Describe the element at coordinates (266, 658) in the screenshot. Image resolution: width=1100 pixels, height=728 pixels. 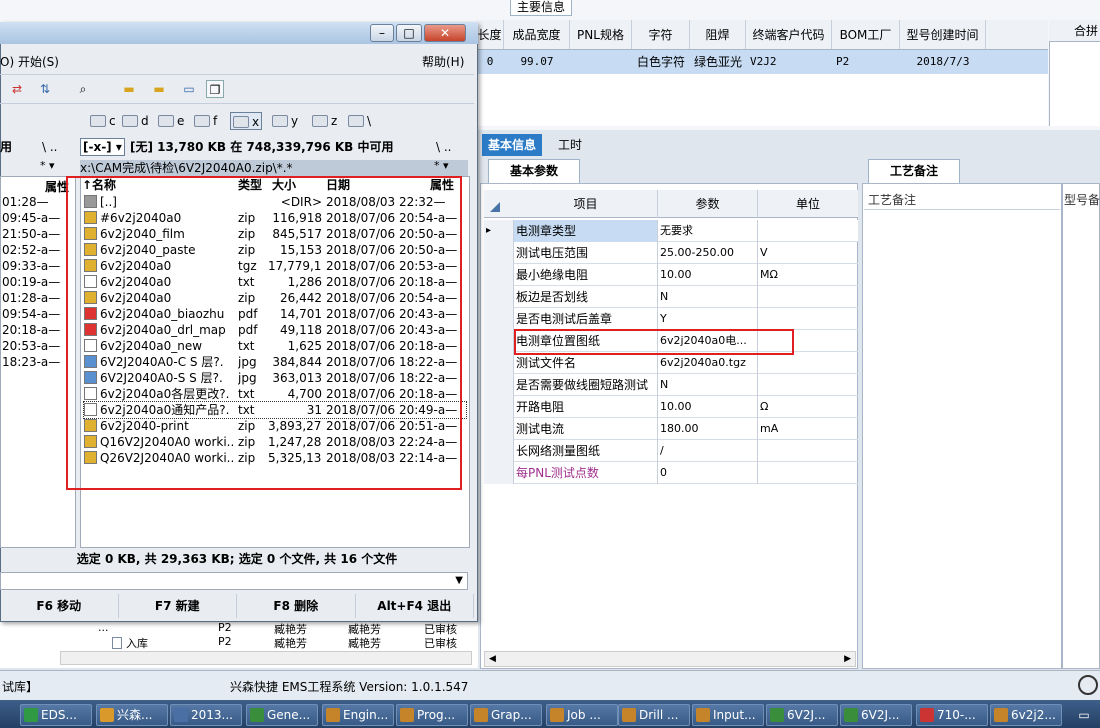
I see `tree-hscrollbar` at that location.